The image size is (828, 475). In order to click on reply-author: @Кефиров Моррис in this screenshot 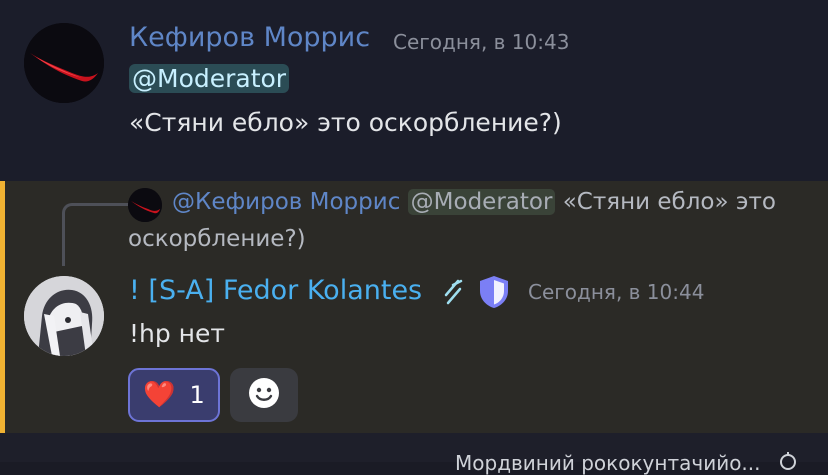, I will do `click(286, 202)`.